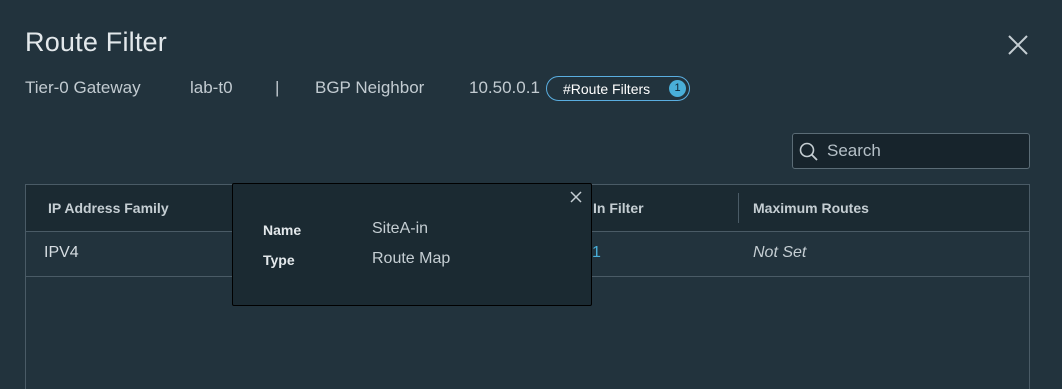  Describe the element at coordinates (400, 228) in the screenshot. I see `popover-name-value: SiteA-in` at that location.